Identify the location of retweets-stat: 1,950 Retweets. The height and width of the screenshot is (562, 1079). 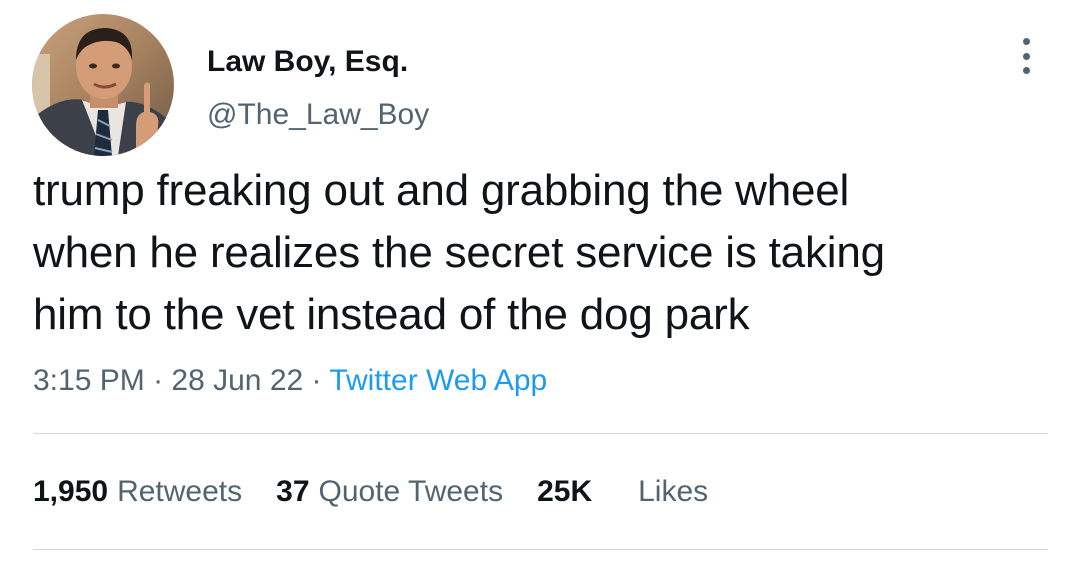
(137, 492).